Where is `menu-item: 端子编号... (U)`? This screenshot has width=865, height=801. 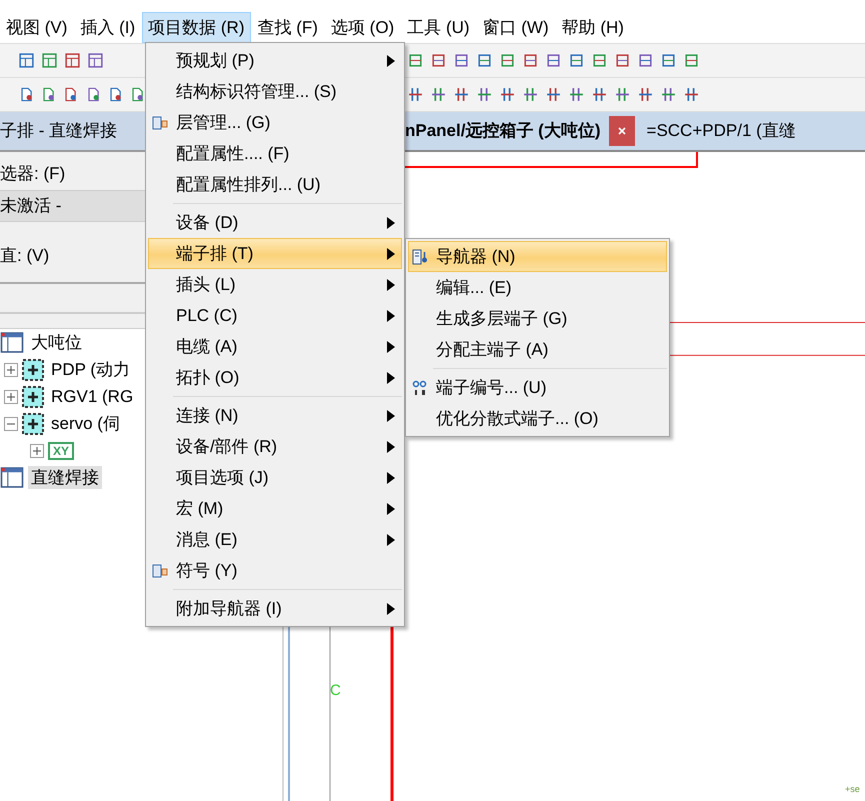 menu-item: 端子编号... (U) is located at coordinates (537, 387).